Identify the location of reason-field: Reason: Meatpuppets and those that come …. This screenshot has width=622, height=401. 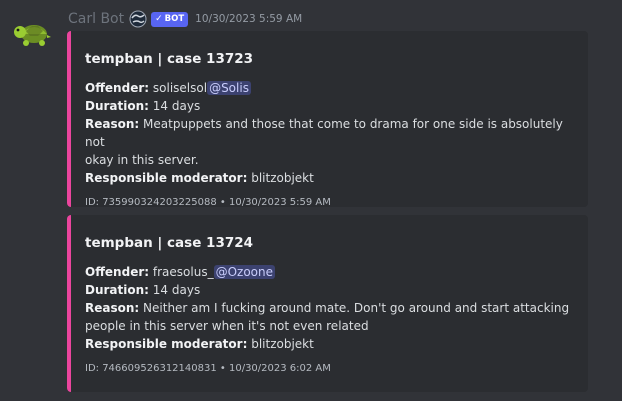
(330, 133).